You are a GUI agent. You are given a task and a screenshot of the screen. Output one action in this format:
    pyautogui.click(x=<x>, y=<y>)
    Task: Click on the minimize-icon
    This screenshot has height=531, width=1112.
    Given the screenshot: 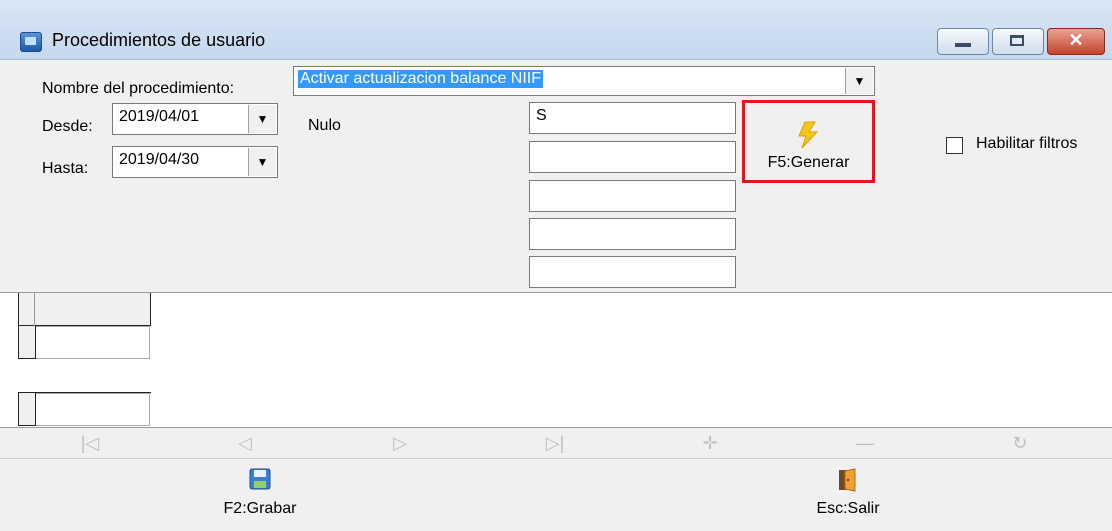 What is the action you would take?
    pyautogui.click(x=963, y=45)
    